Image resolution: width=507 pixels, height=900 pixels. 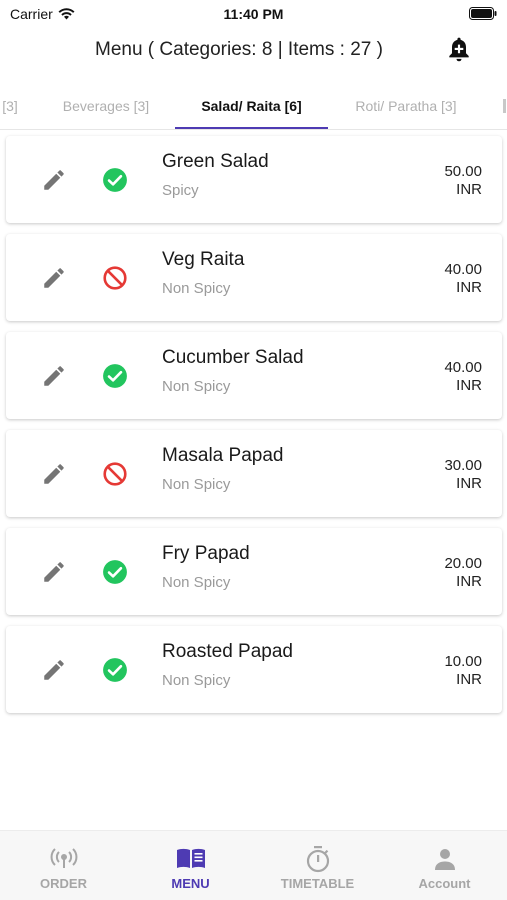 I want to click on item-name: Green Salad, so click(x=215, y=161).